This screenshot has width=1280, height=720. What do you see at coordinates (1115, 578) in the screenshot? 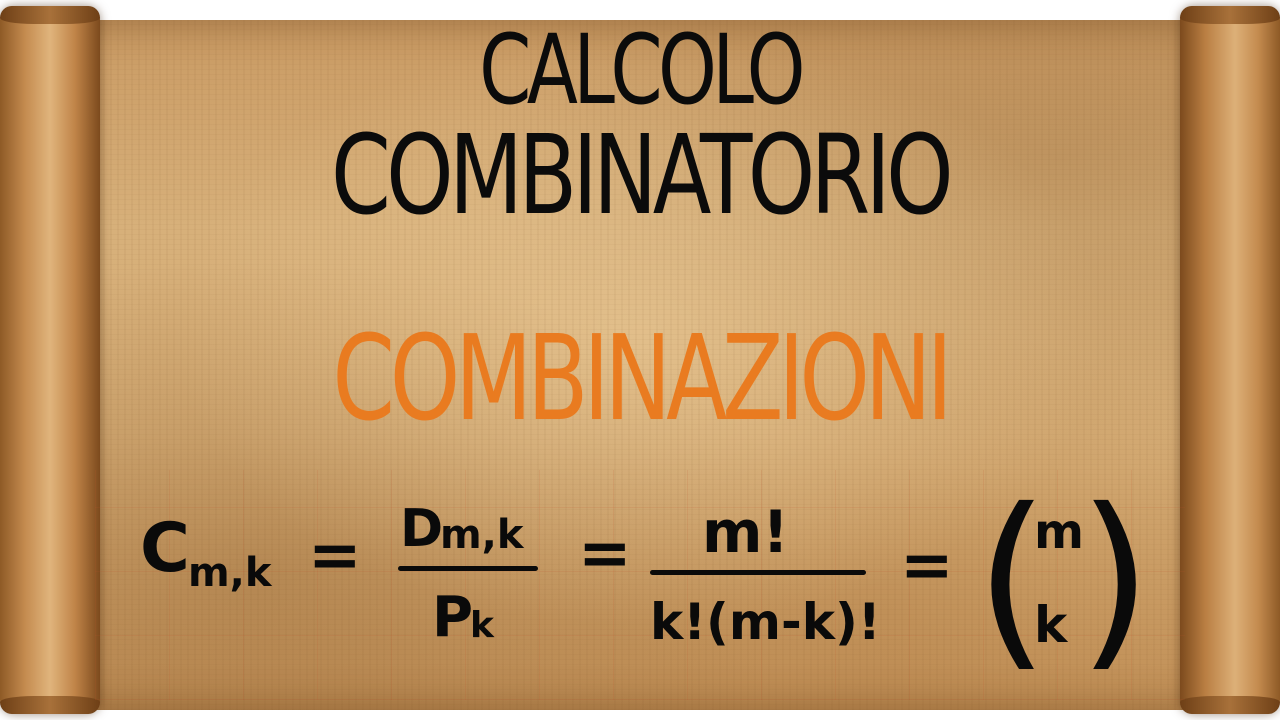
I see `binomial-right-paren: )` at bounding box center [1115, 578].